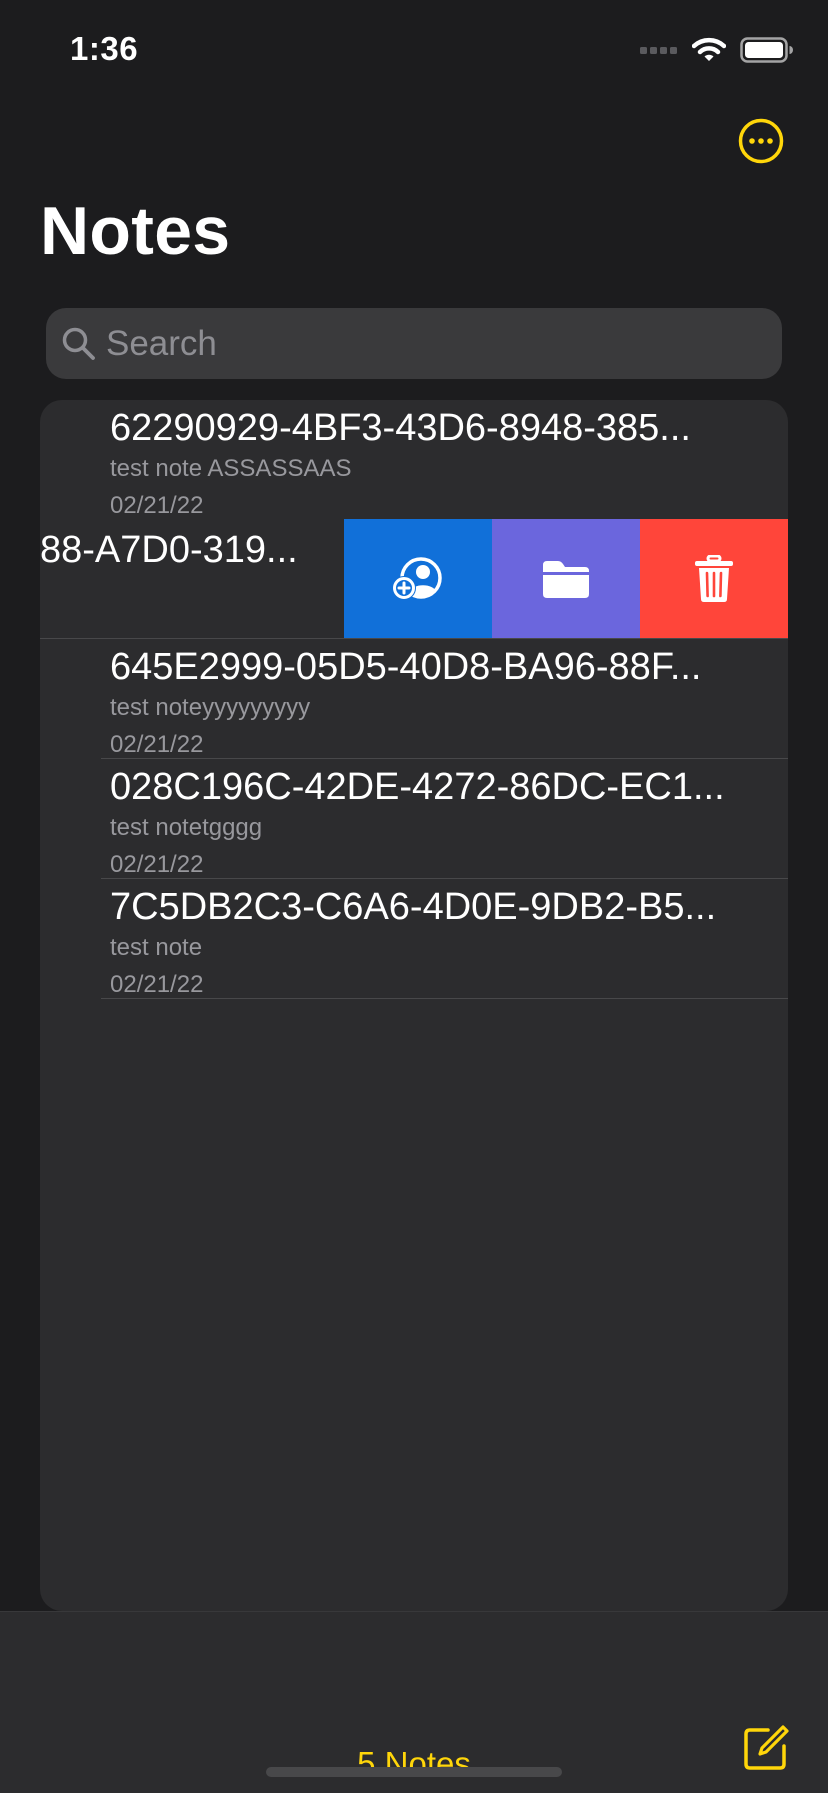 The height and width of the screenshot is (1793, 828). I want to click on status-icons, so click(717, 50).